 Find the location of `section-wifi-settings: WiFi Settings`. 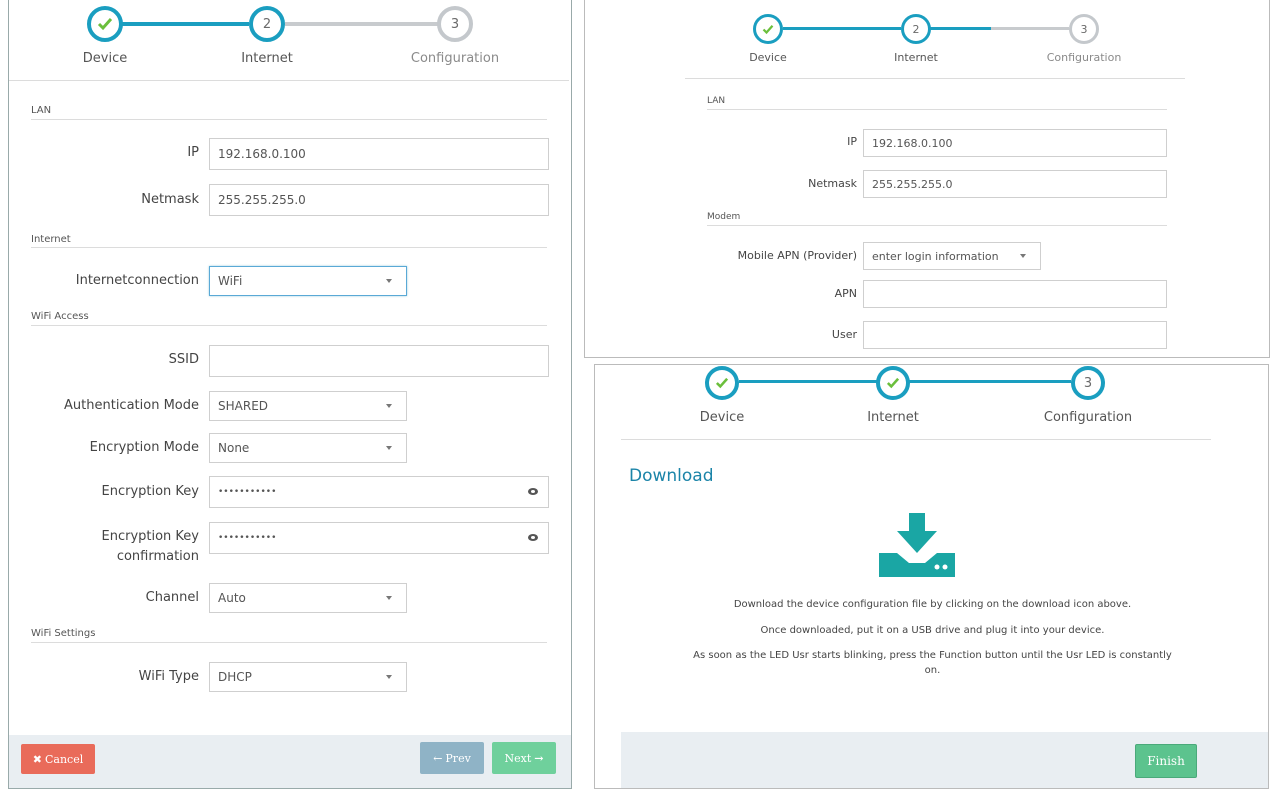

section-wifi-settings: WiFi Settings is located at coordinates (63, 633).